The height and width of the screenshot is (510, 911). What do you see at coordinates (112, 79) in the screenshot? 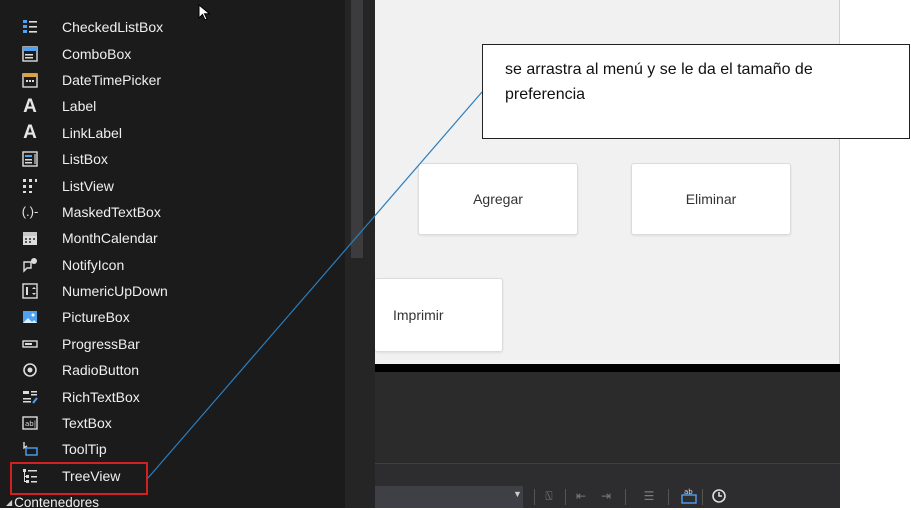
I see `toolbox-item-label: DateTimePicker` at bounding box center [112, 79].